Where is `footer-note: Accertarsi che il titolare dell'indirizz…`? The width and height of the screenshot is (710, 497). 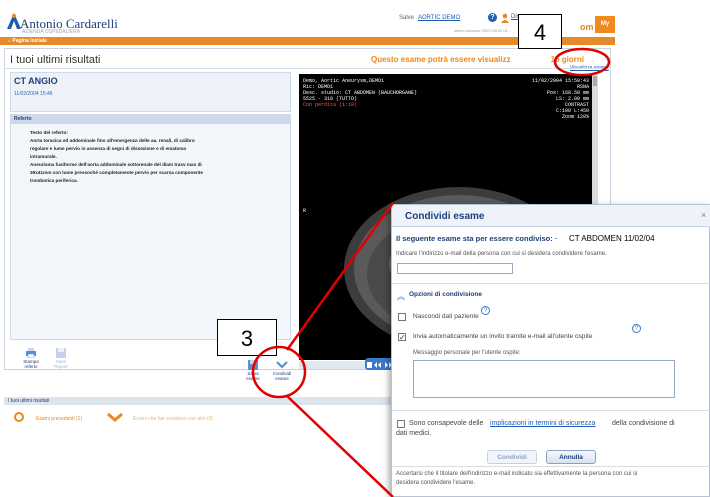 footer-note: Accertarsi che il titolare dell'indirizz… is located at coordinates (517, 474).